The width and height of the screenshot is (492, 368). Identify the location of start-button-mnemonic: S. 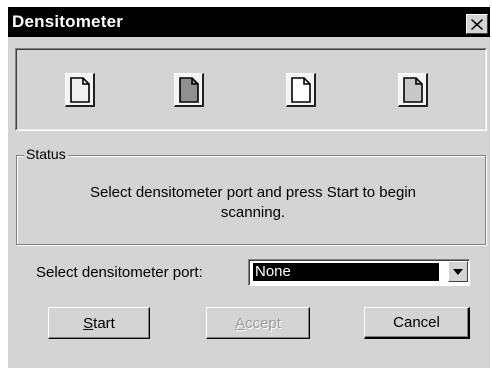
(88, 323).